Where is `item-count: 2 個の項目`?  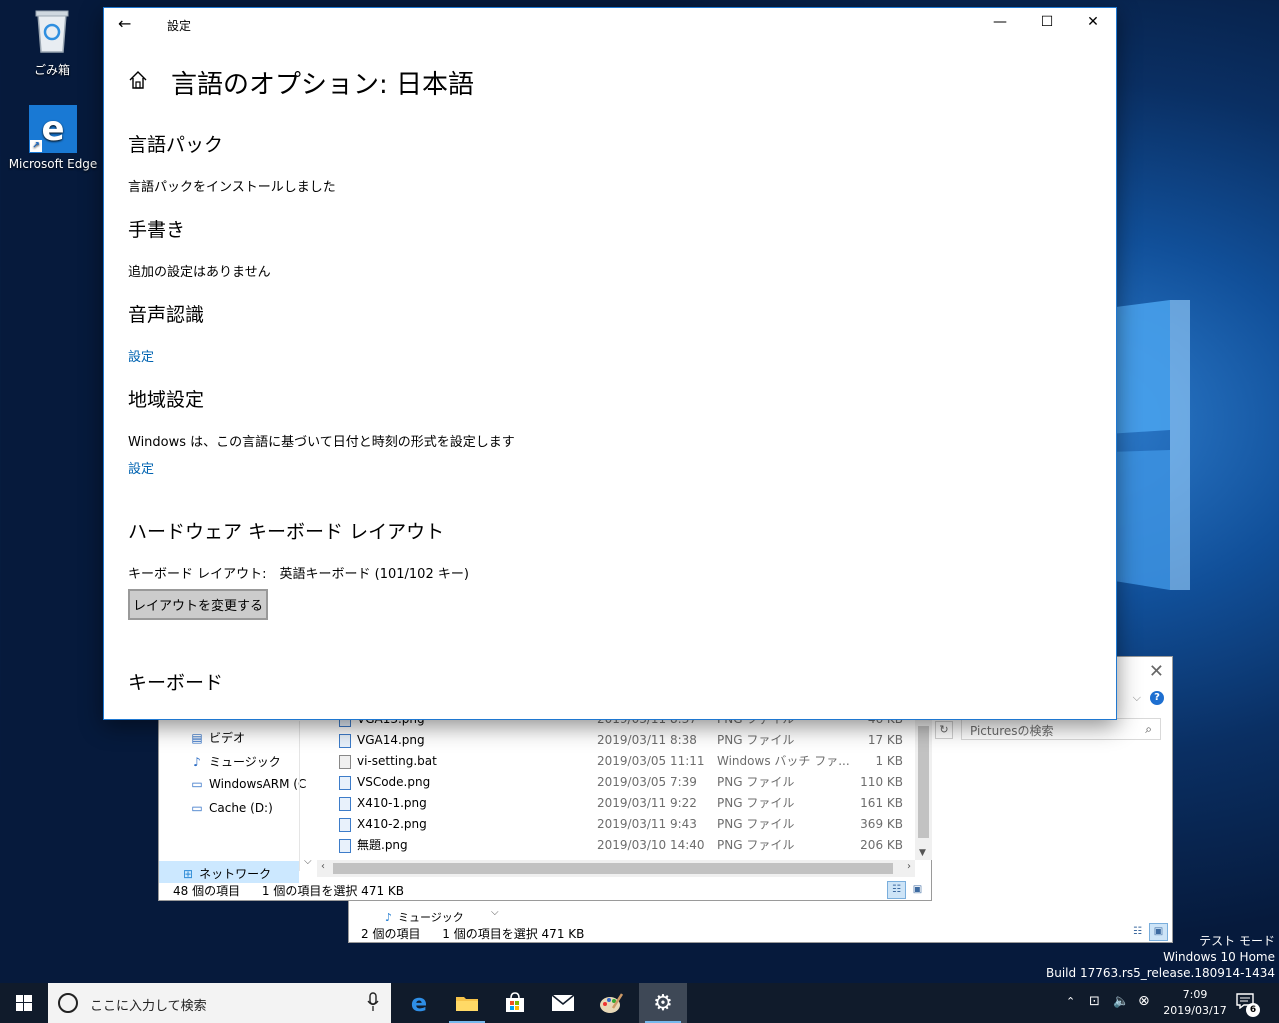 item-count: 2 個の項目 is located at coordinates (391, 934).